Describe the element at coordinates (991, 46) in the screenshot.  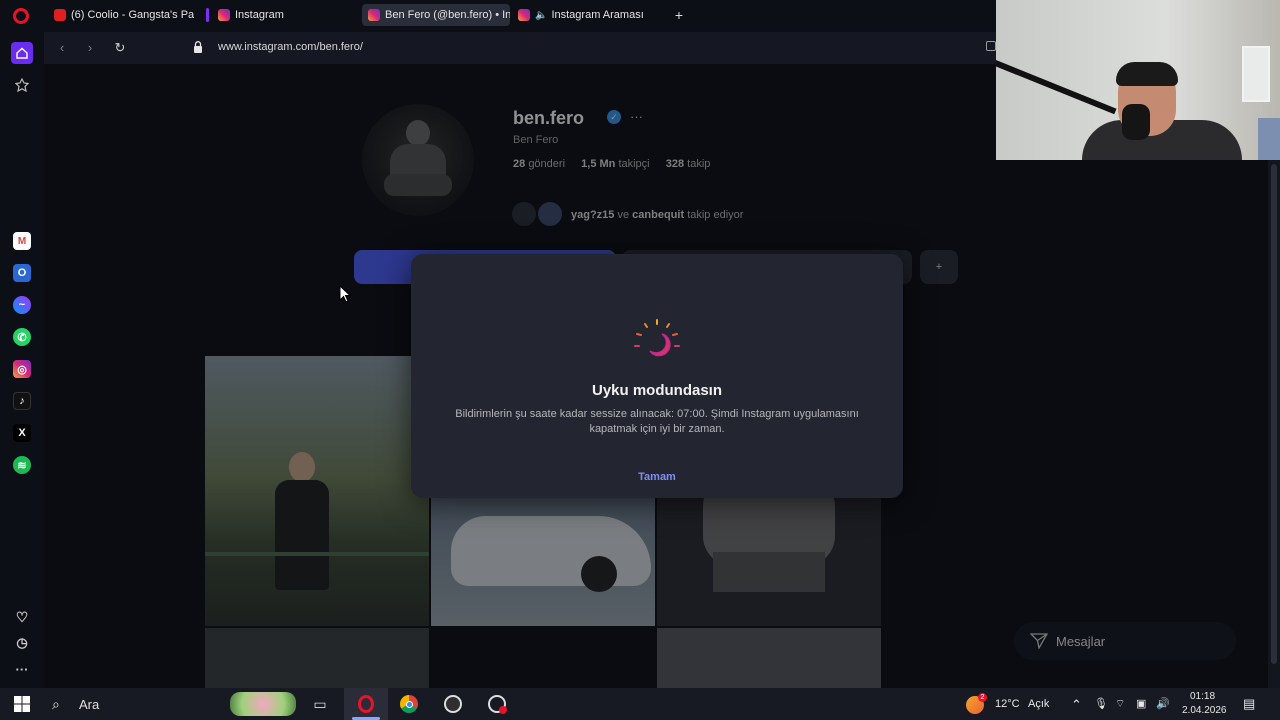
I see `snapshot-icon` at that location.